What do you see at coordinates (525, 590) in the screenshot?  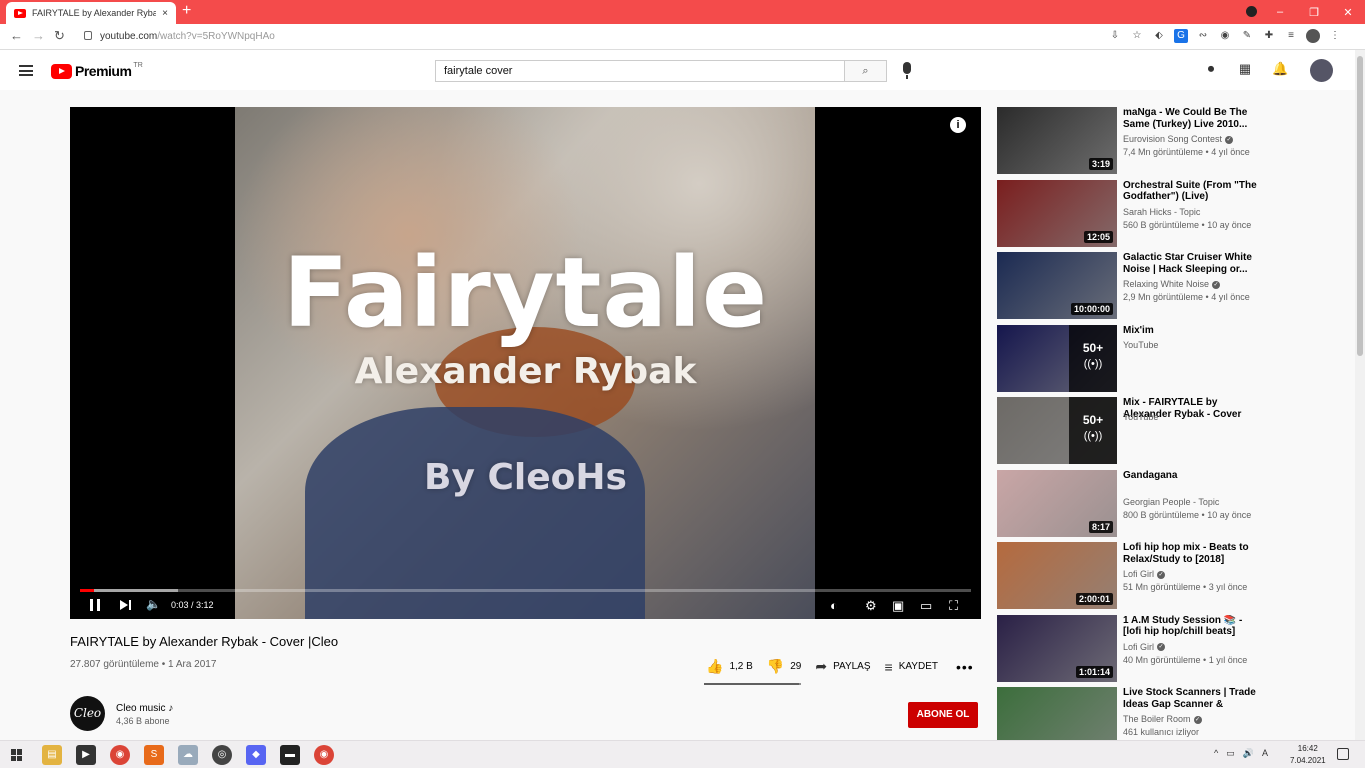 I see `progress-bar` at bounding box center [525, 590].